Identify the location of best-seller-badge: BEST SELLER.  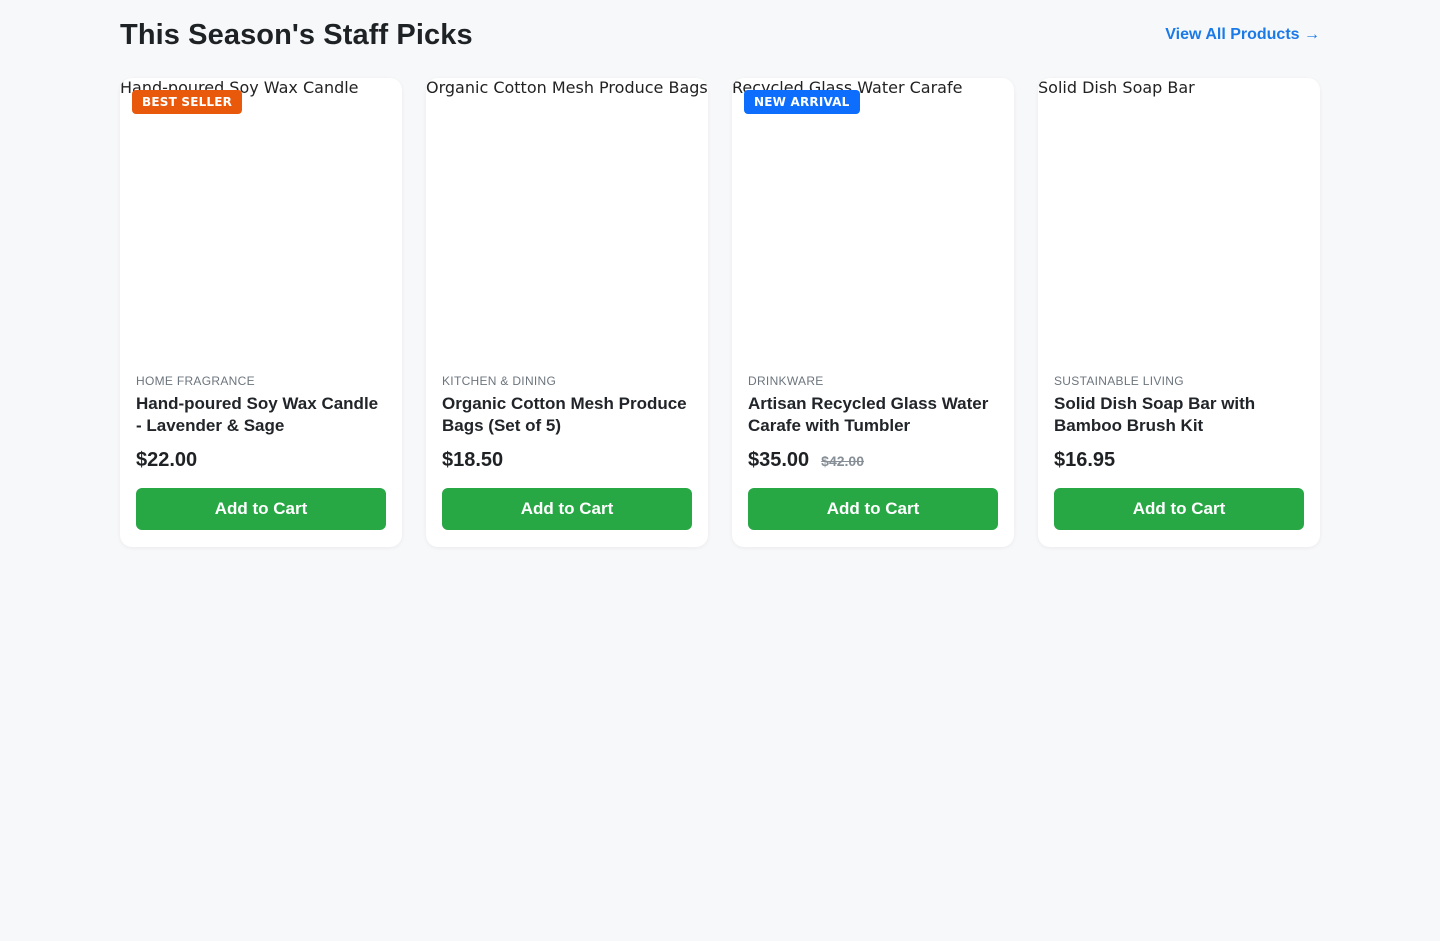
(187, 102).